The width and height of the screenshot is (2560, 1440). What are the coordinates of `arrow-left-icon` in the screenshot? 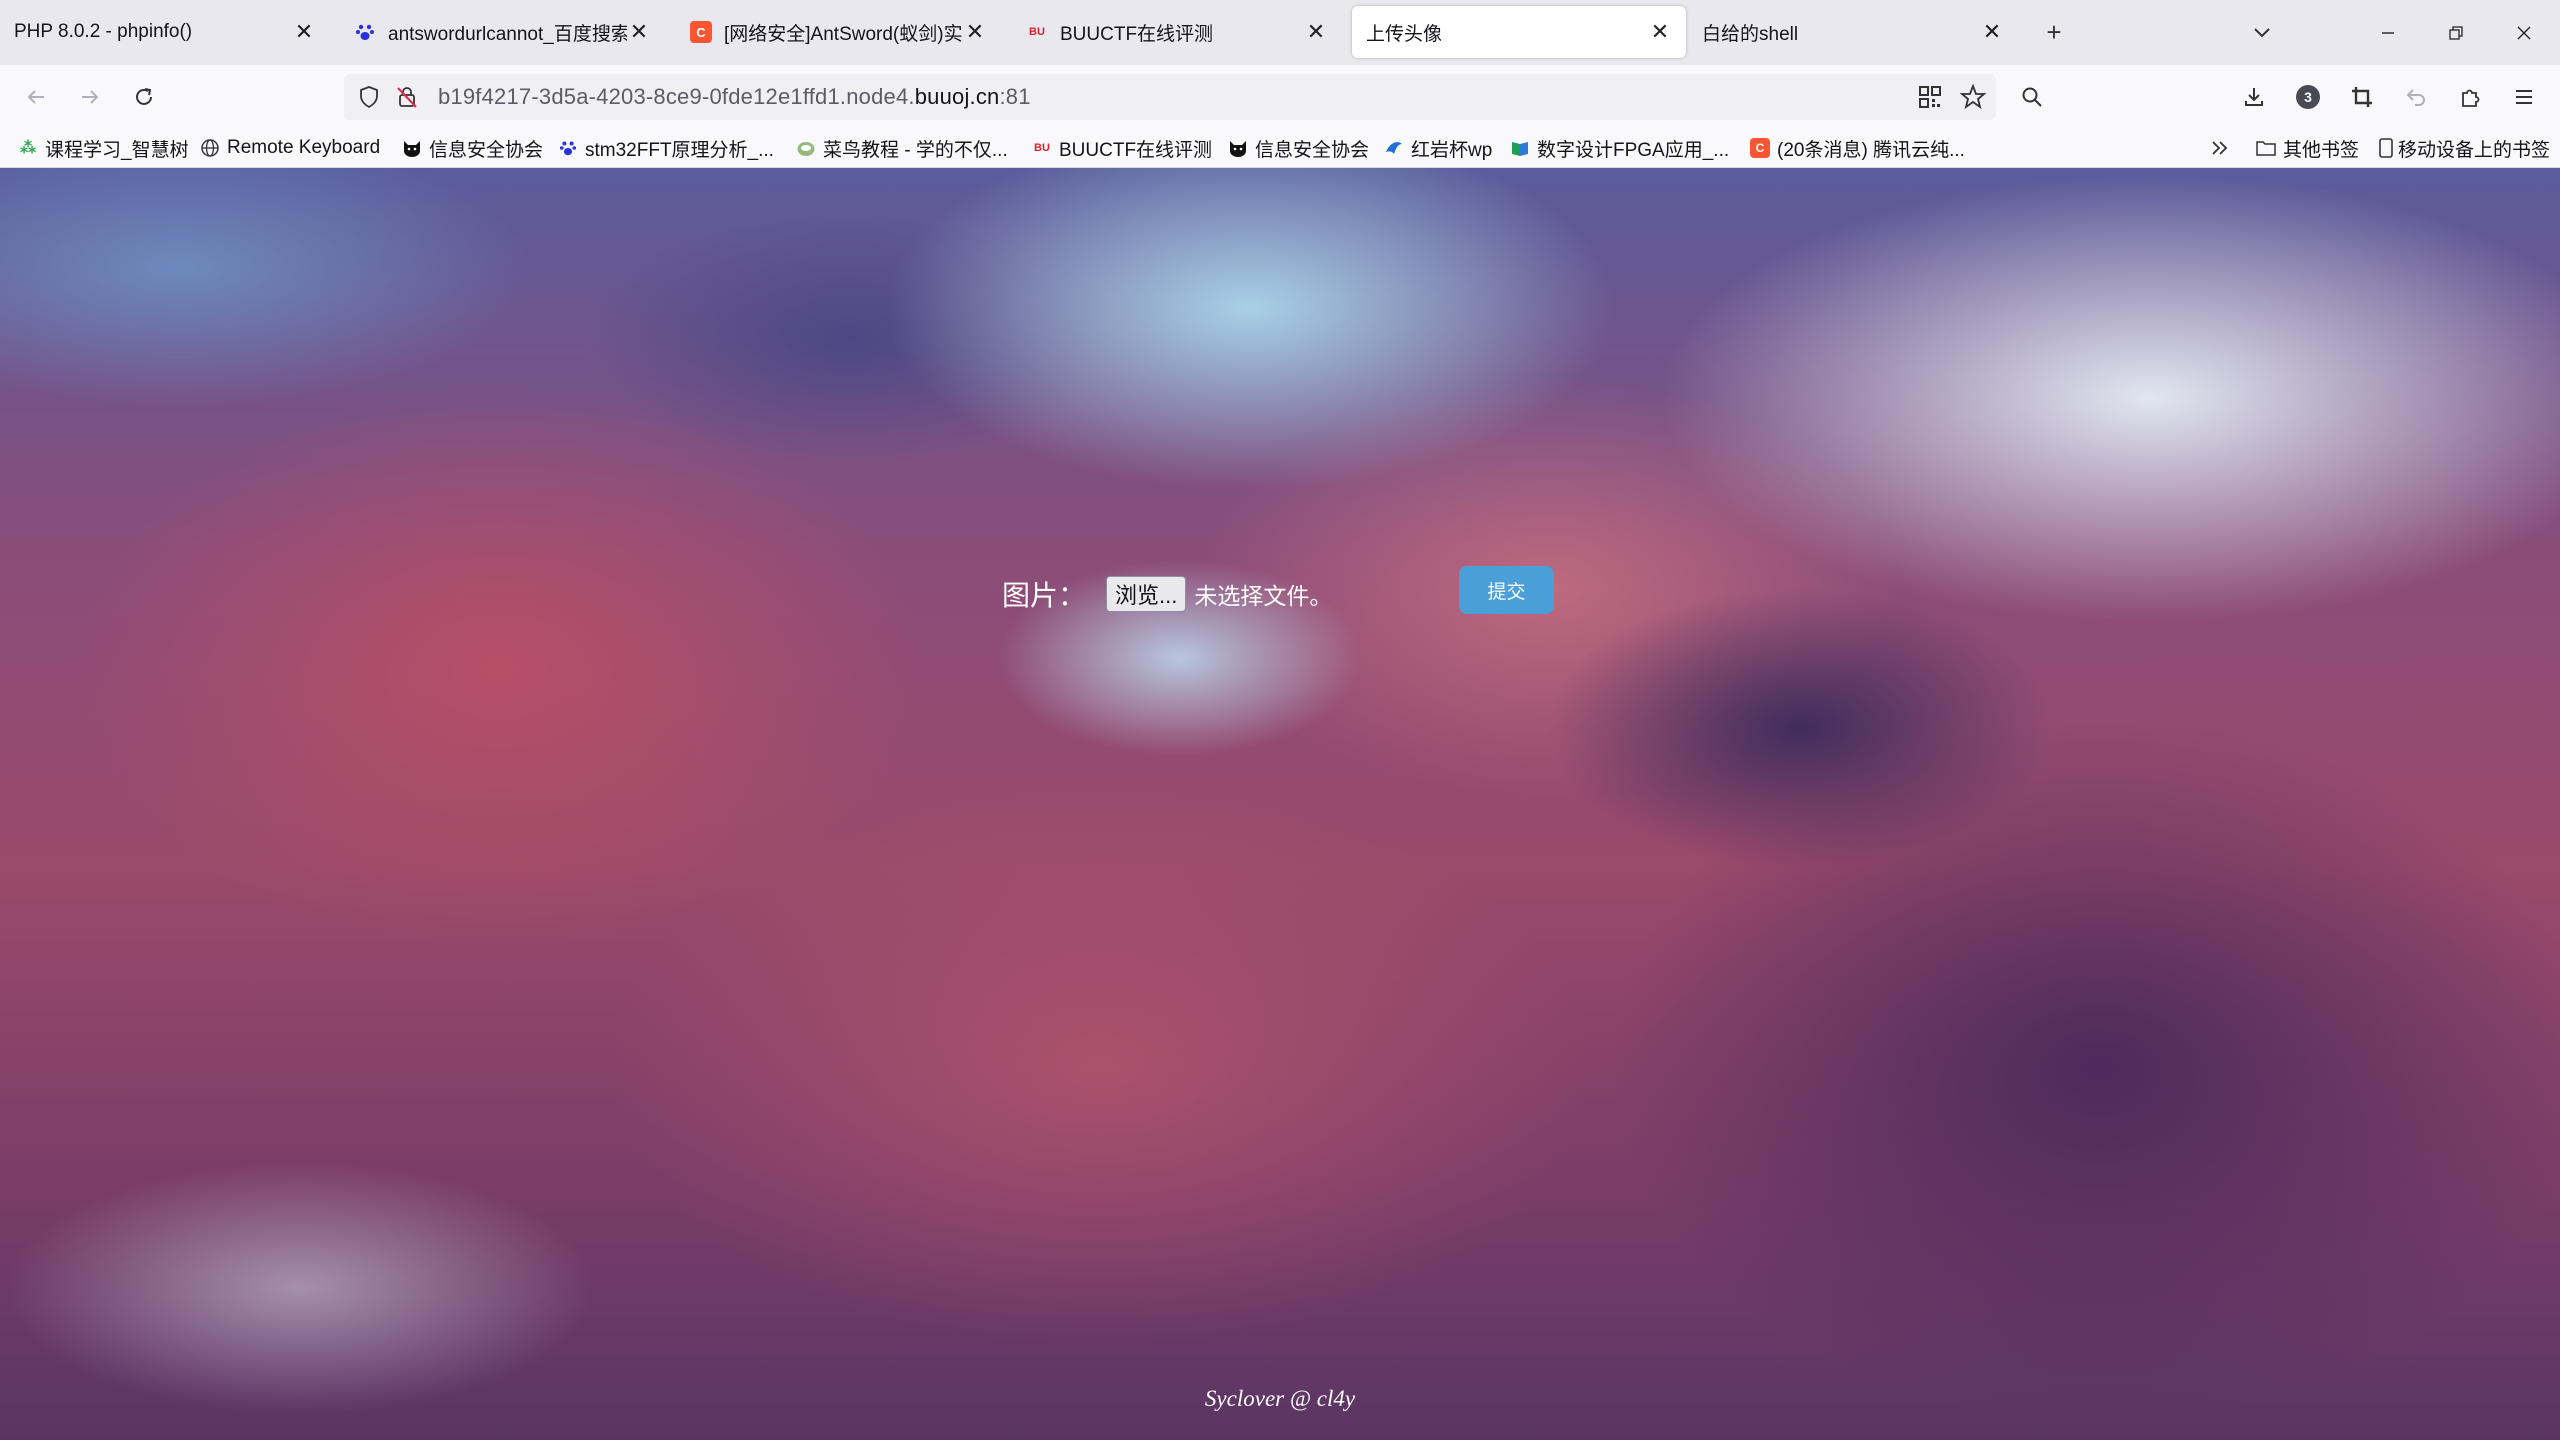 It's located at (35, 97).